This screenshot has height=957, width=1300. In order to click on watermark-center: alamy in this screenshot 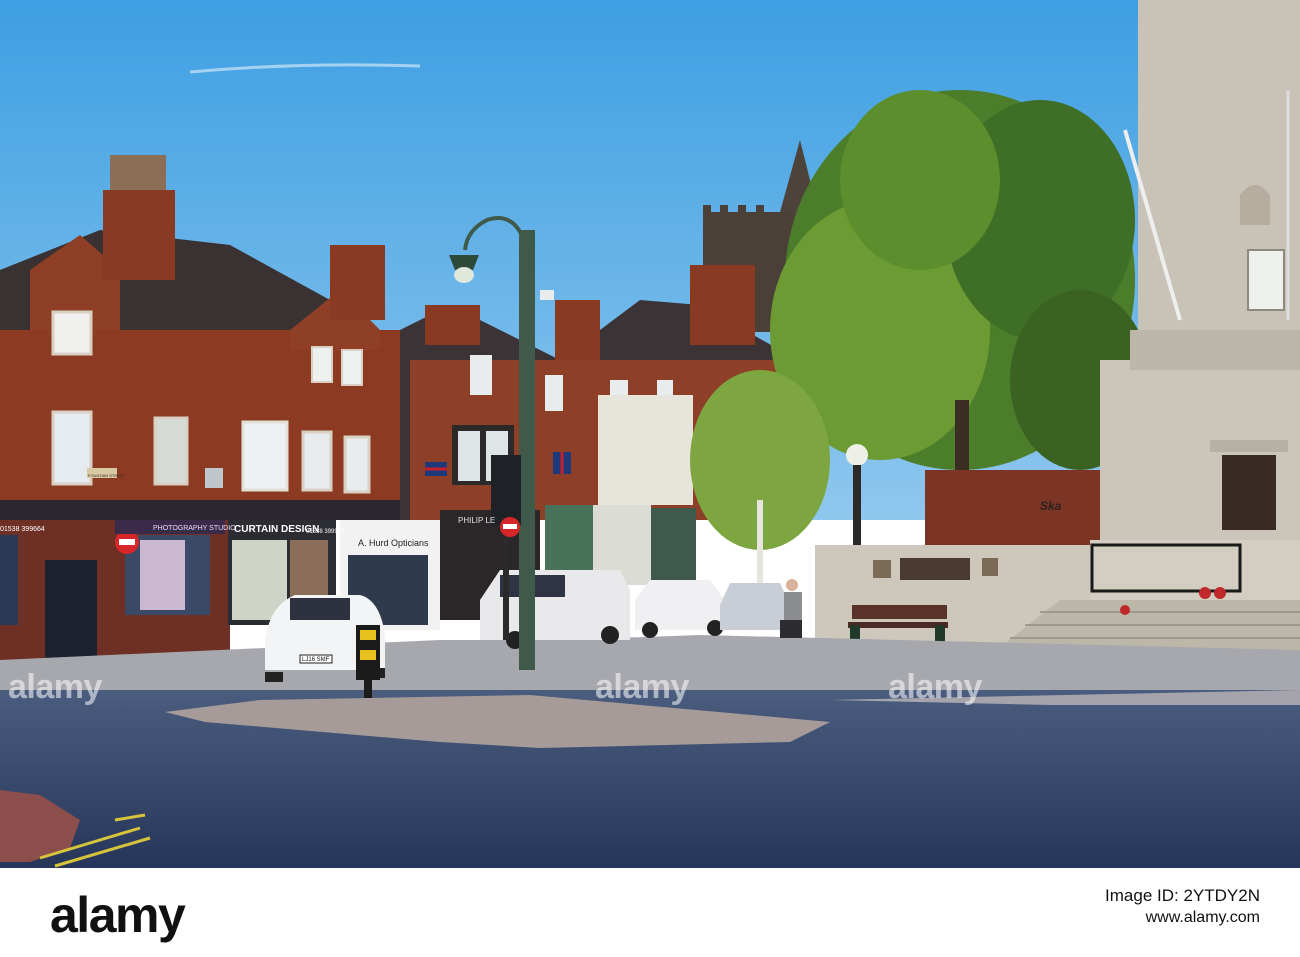, I will do `click(642, 687)`.